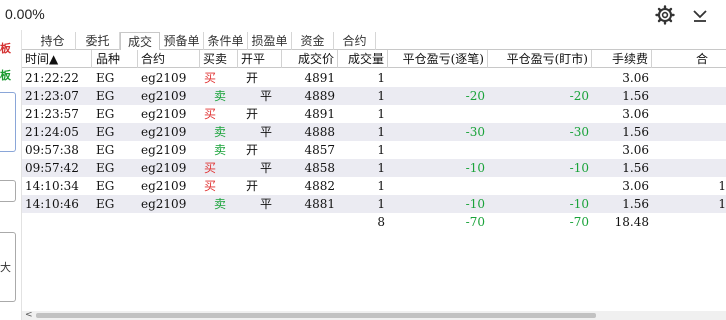 This screenshot has width=726, height=320. Describe the element at coordinates (363, 59) in the screenshot. I see `col-qty: 成交量` at that location.